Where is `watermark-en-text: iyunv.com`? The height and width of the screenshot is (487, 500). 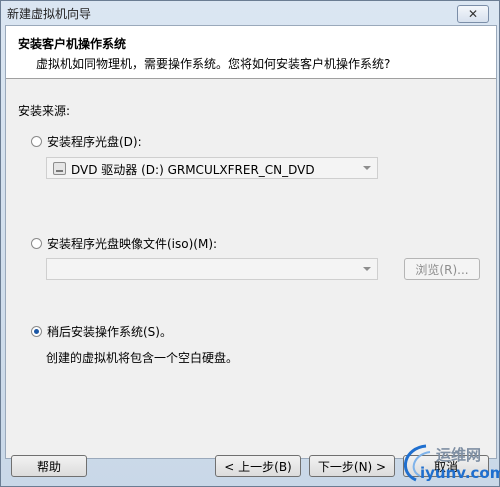 watermark-en-text: iyunv.com is located at coordinates (460, 473).